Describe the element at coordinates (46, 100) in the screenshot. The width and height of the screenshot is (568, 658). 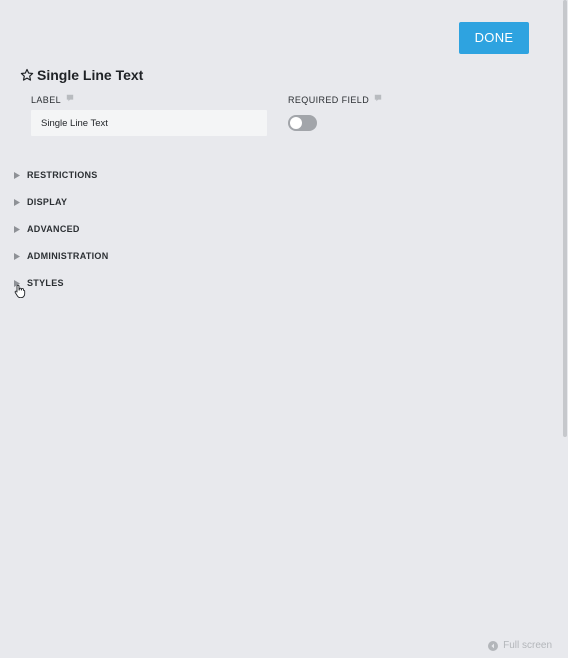
I see `label-caption-text: LABEL` at that location.